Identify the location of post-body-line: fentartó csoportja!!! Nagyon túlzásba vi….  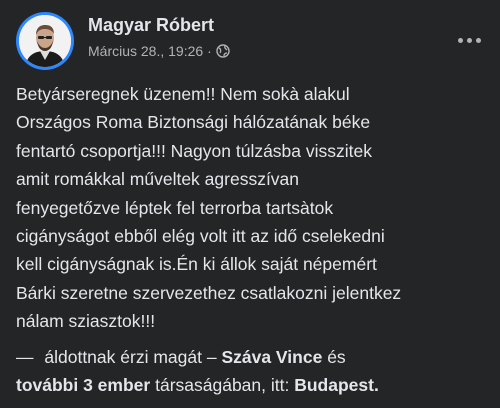
(194, 150).